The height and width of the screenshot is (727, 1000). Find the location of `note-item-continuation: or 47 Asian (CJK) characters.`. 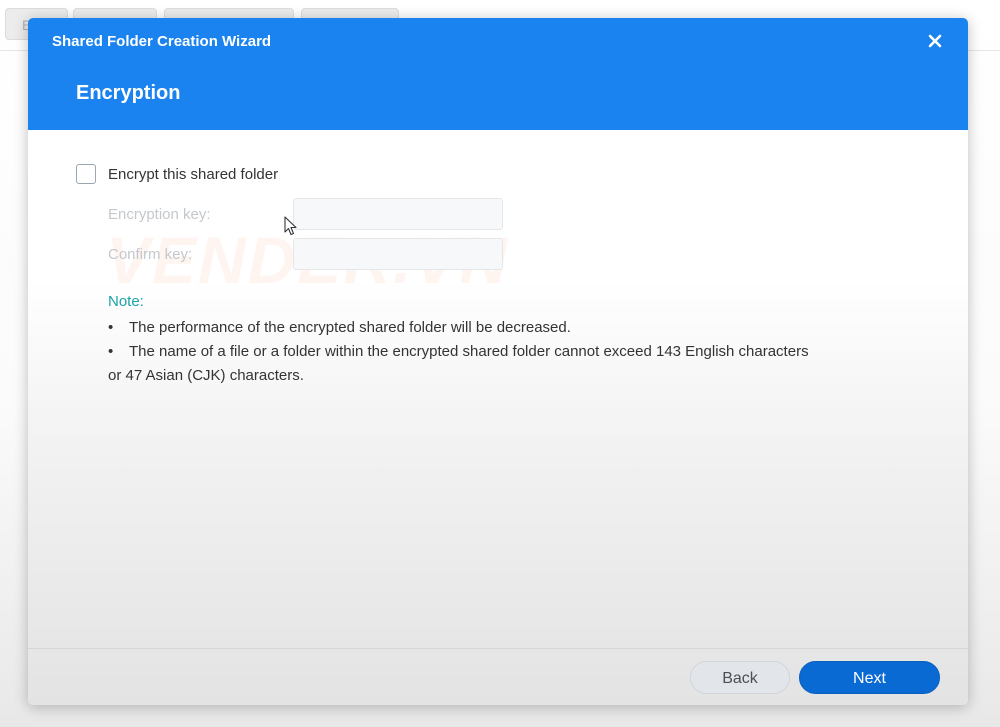

note-item-continuation: or 47 Asian (CJK) characters. is located at coordinates (518, 376).